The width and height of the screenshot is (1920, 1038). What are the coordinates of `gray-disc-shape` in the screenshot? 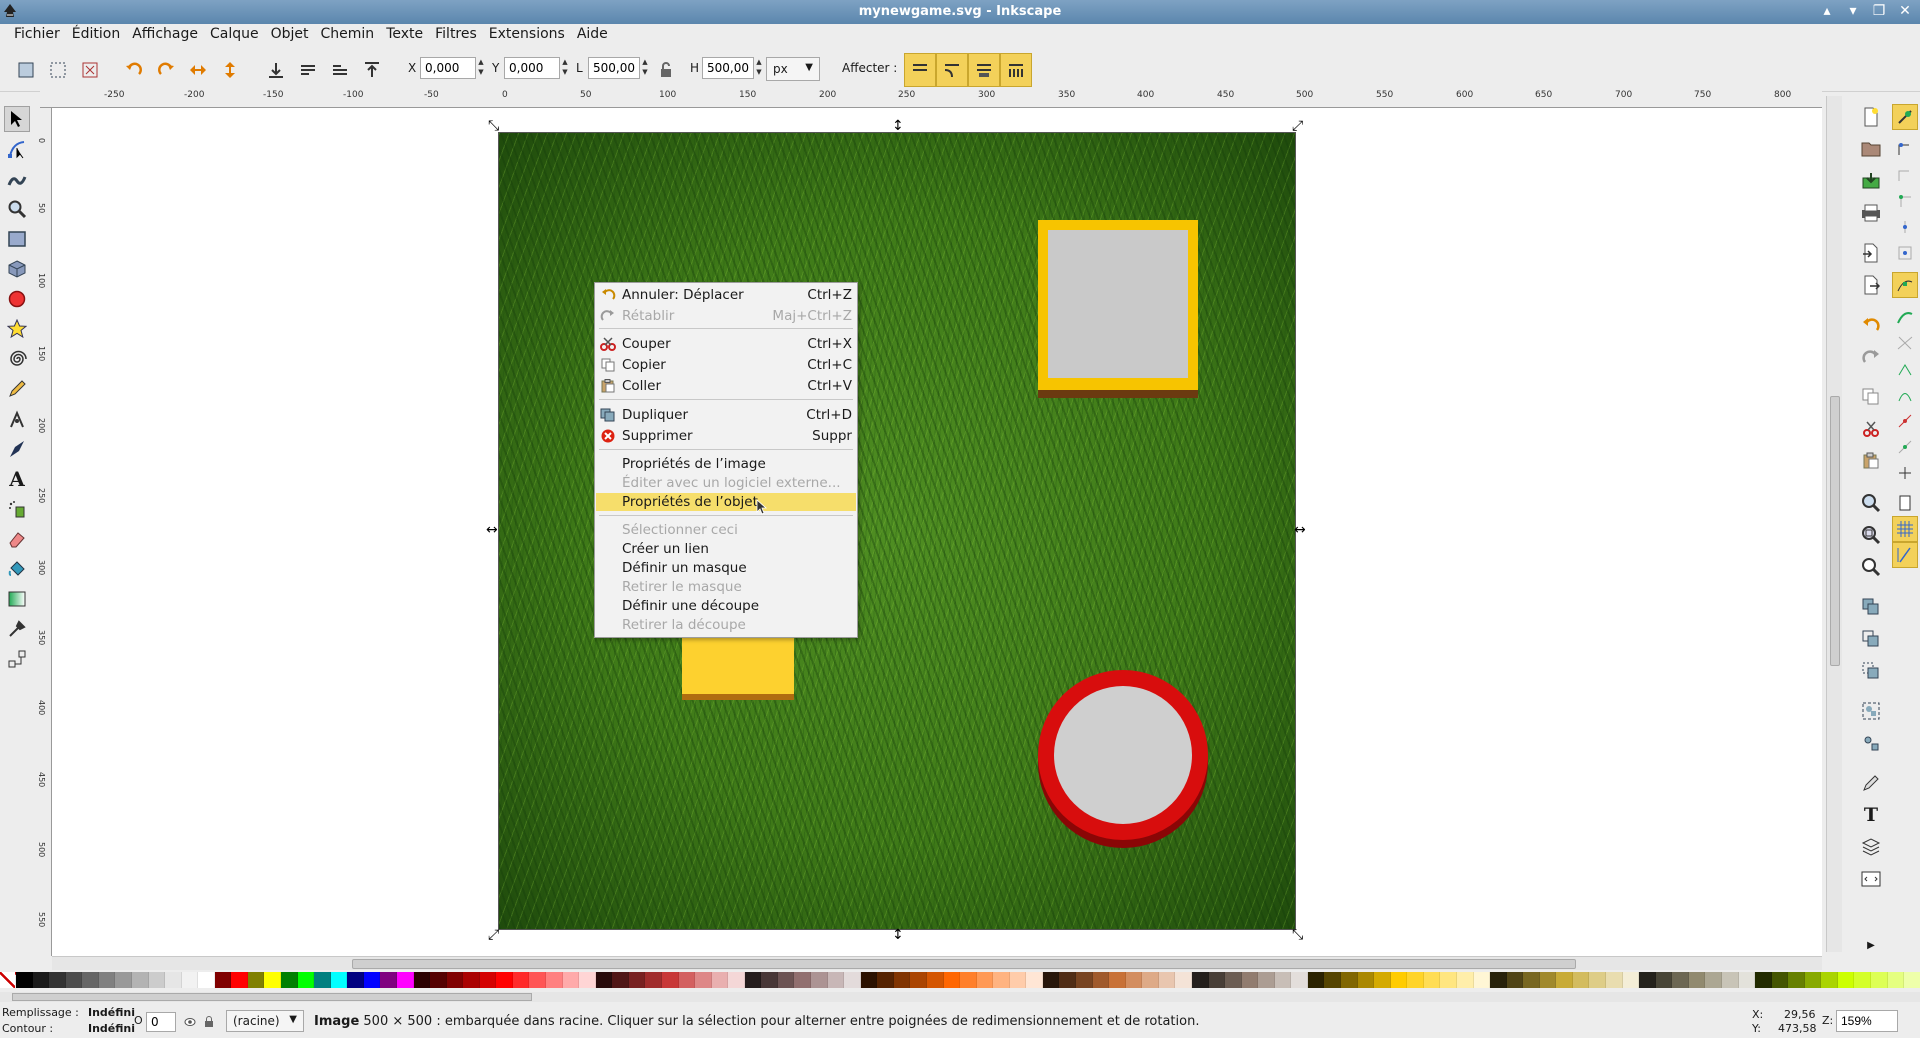 It's located at (1123, 755).